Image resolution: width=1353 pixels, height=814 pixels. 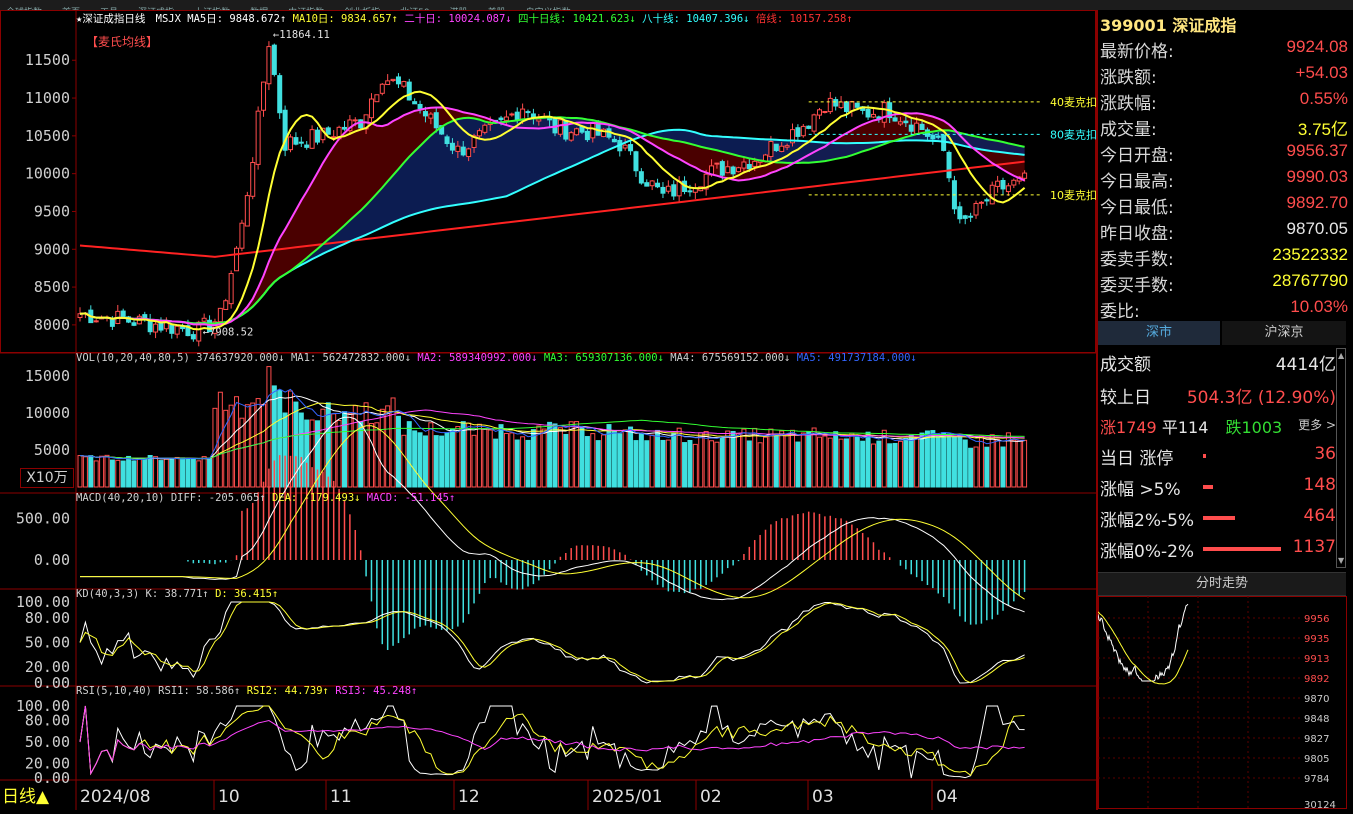 What do you see at coordinates (1341, 560) in the screenshot?
I see `scroll-down-icon: ▼` at bounding box center [1341, 560].